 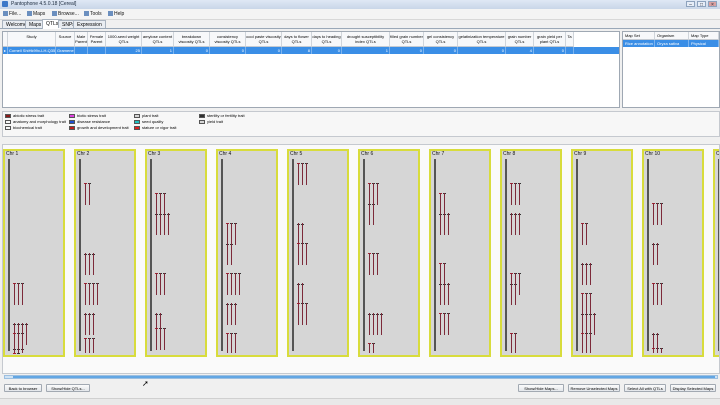 What do you see at coordinates (327, 39) in the screenshot?
I see `column-header: days to heading QTLs` at bounding box center [327, 39].